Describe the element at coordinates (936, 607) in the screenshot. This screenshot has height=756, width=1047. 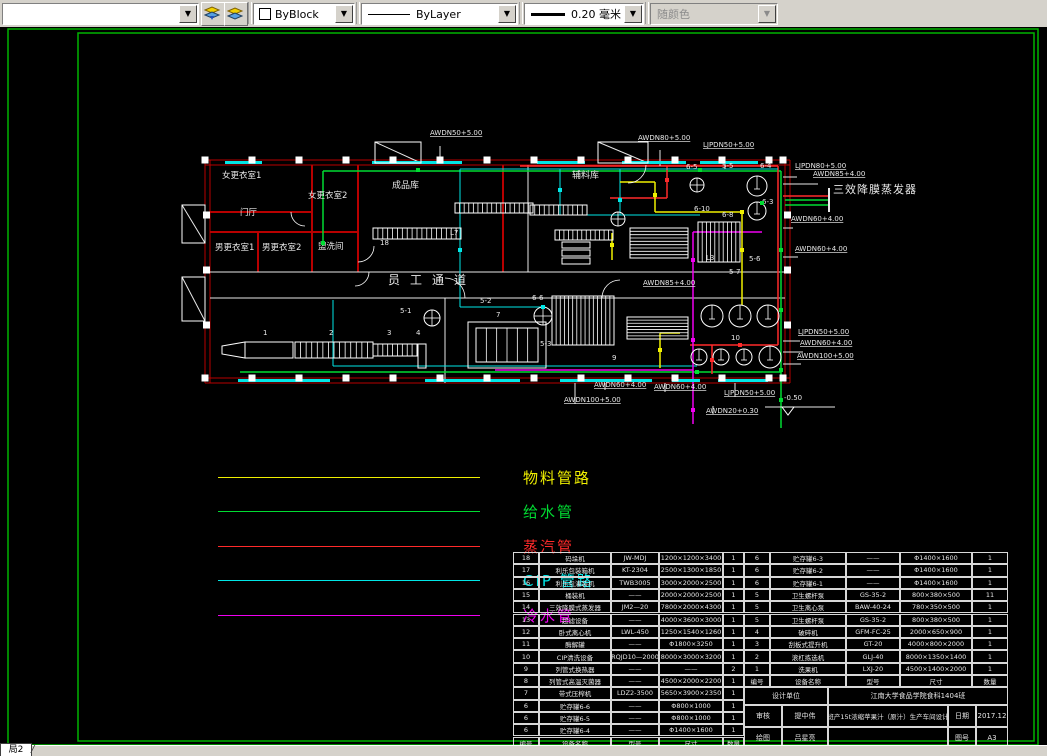
I see `equipment-cell: 780×350×500` at that location.